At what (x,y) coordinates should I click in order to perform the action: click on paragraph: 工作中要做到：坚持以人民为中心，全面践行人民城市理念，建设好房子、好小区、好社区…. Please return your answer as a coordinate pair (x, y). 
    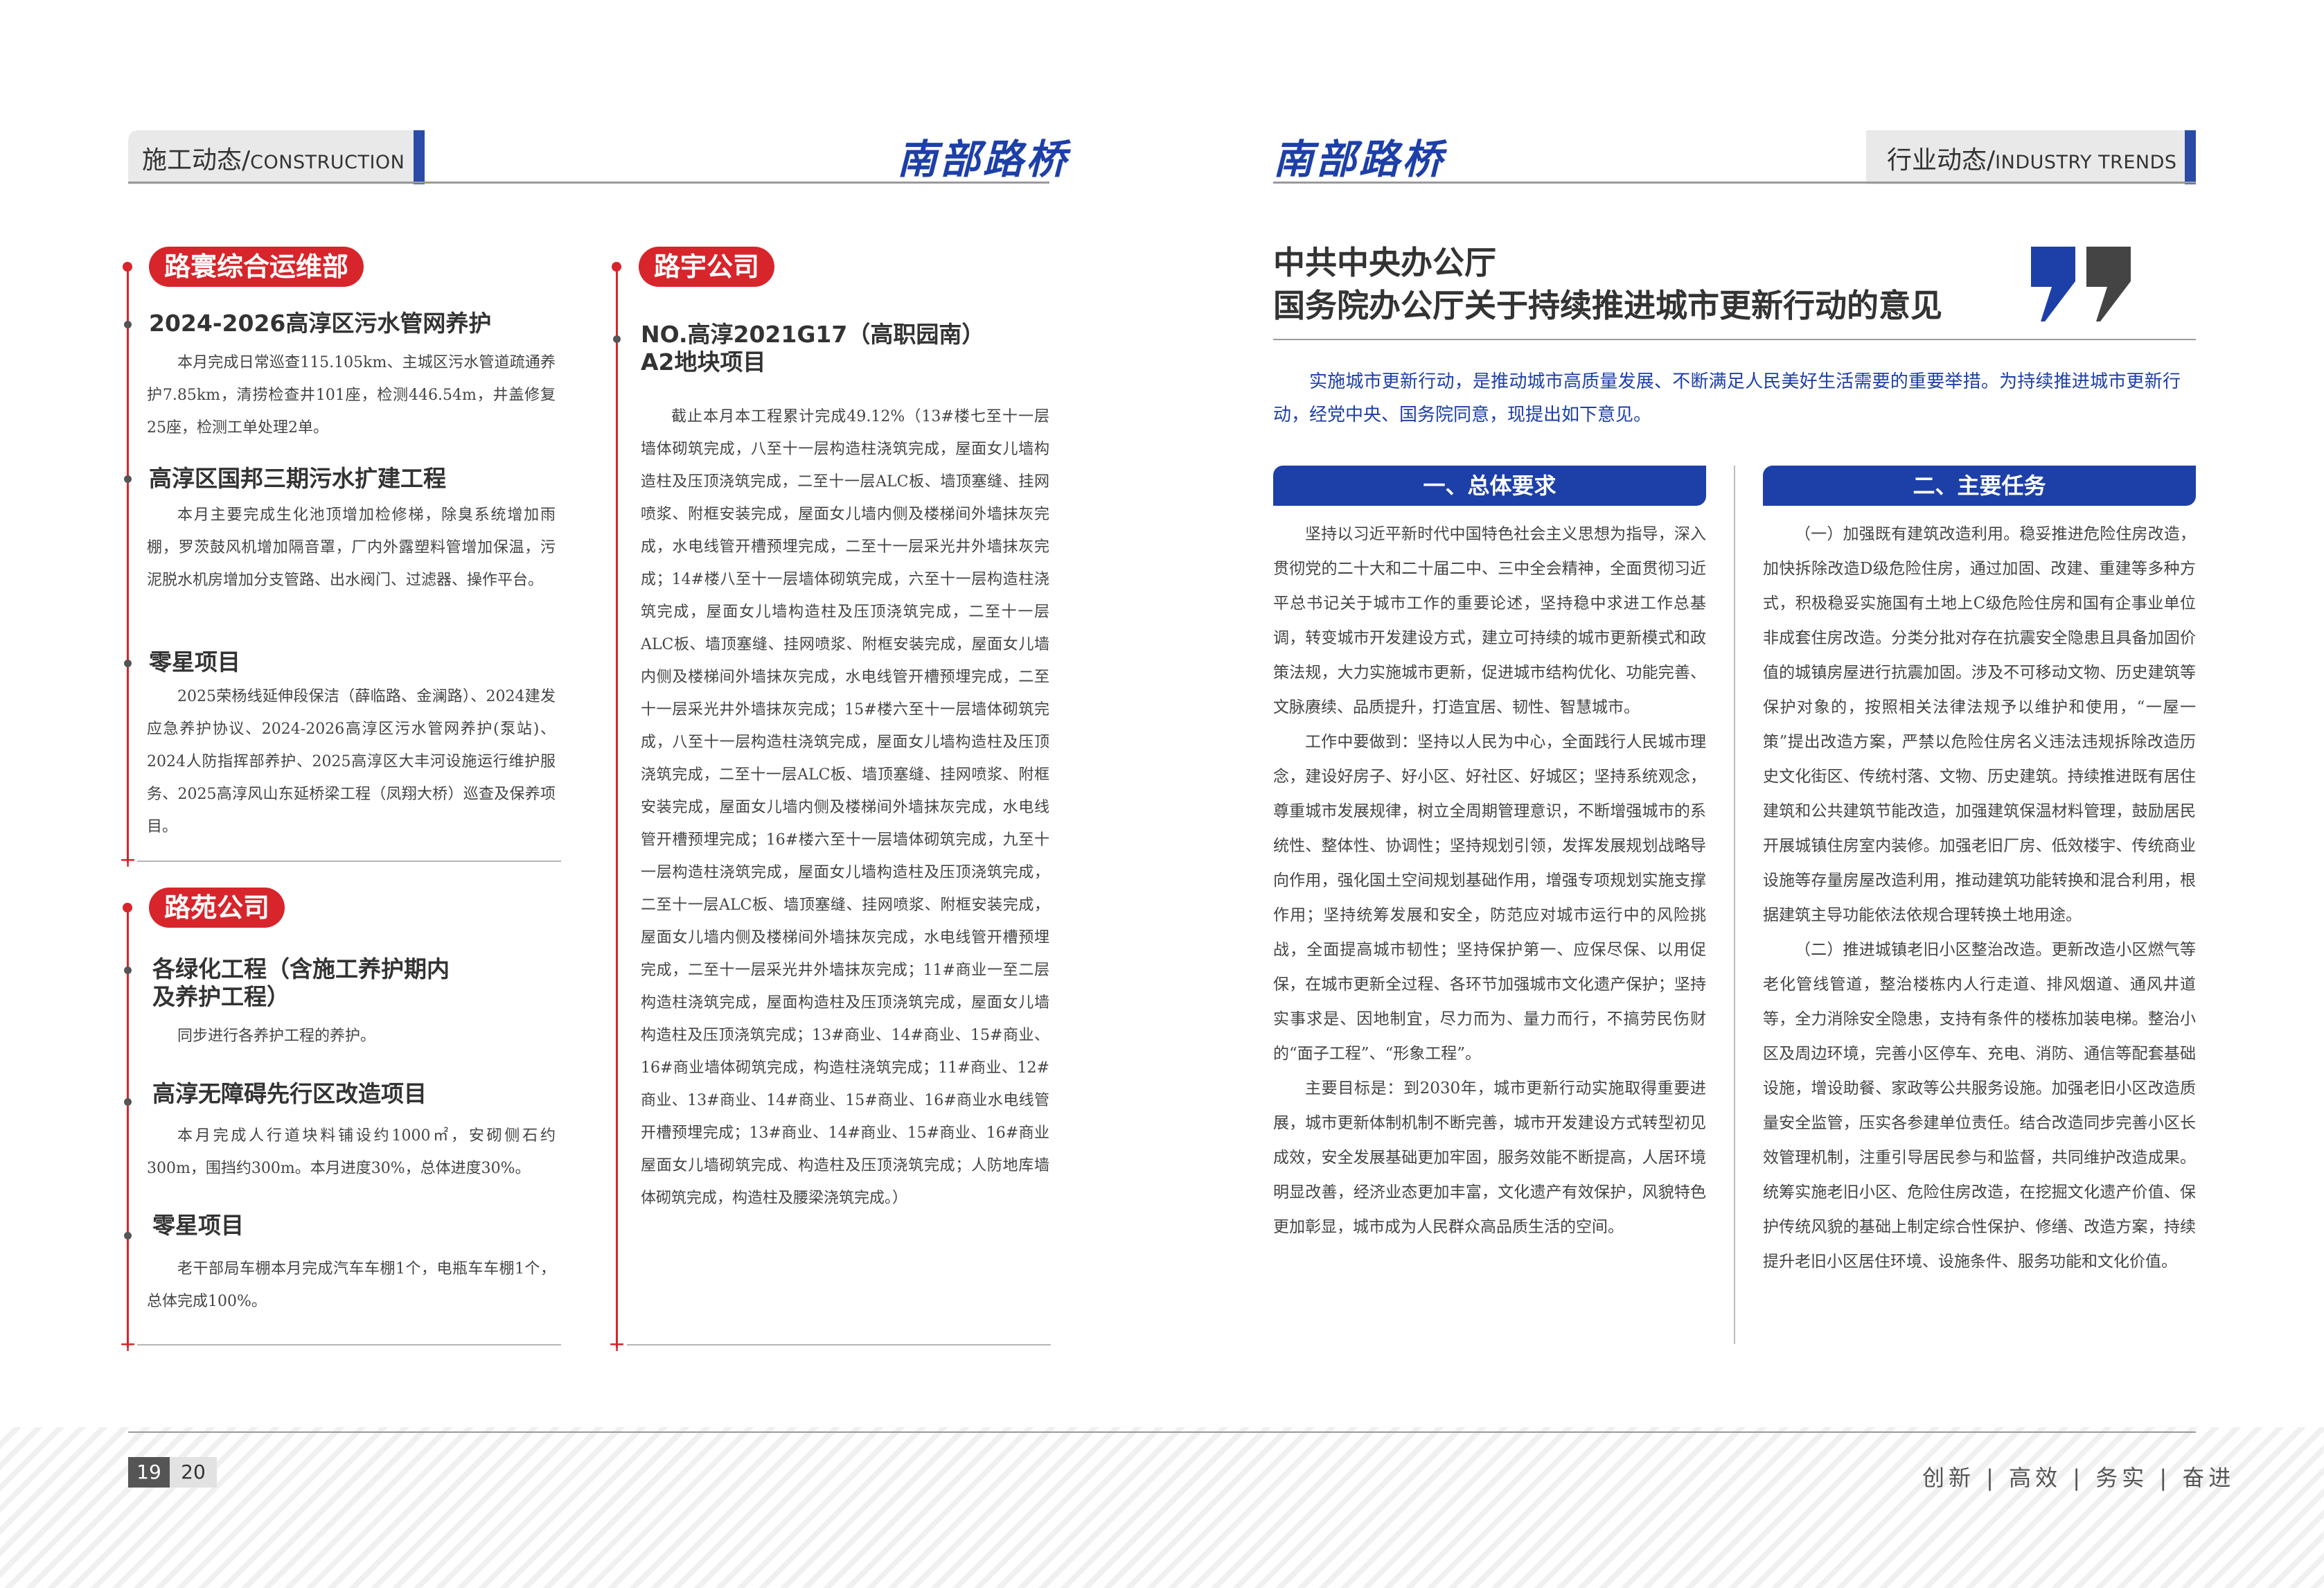
    Looking at the image, I should click on (1489, 898).